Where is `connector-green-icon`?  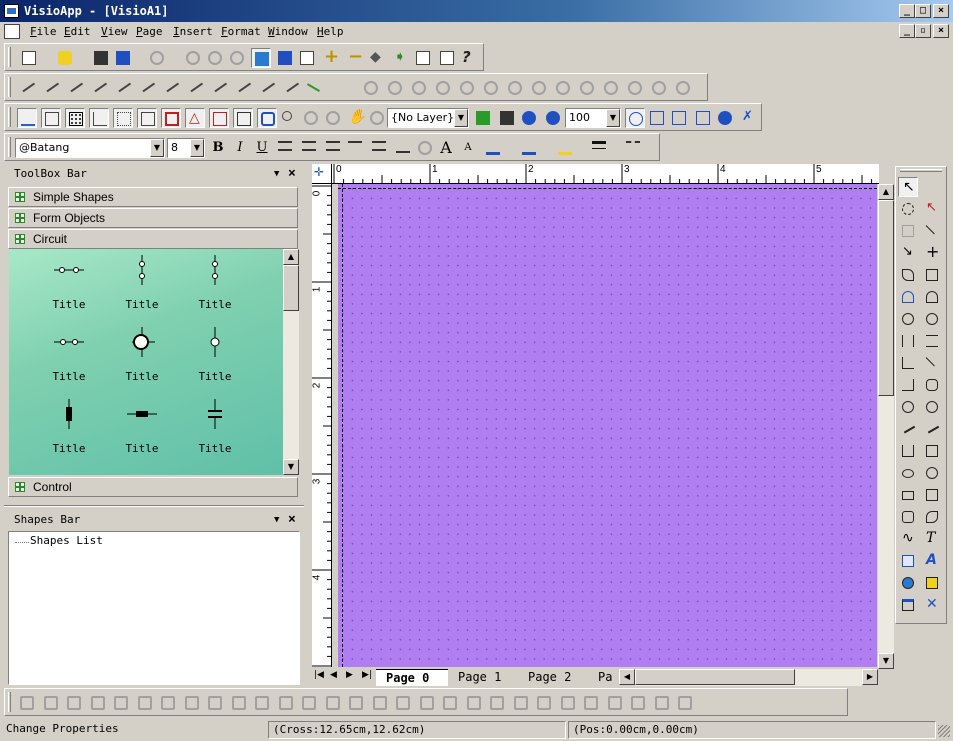
connector-green-icon is located at coordinates (315, 88).